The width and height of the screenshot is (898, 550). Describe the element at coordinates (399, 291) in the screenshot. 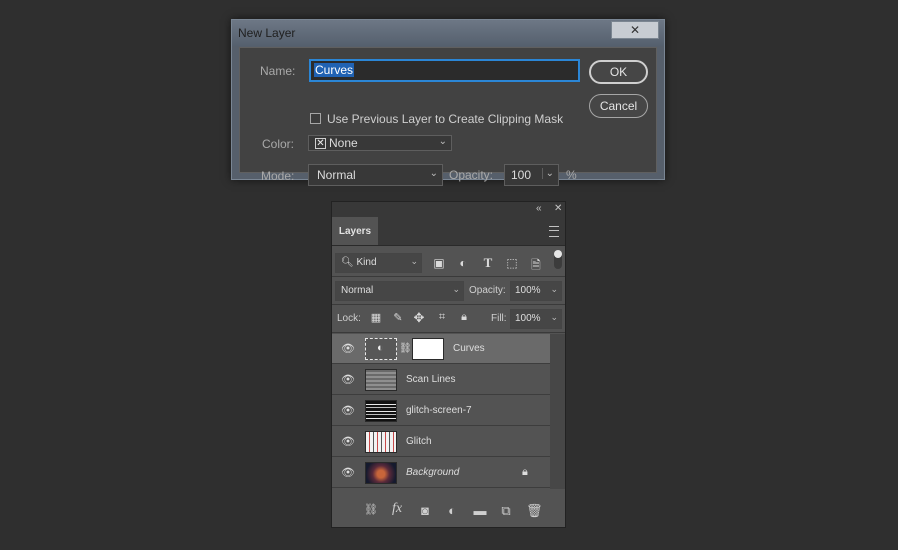

I see `blend-mode-dropdown: Normal ⌄` at that location.